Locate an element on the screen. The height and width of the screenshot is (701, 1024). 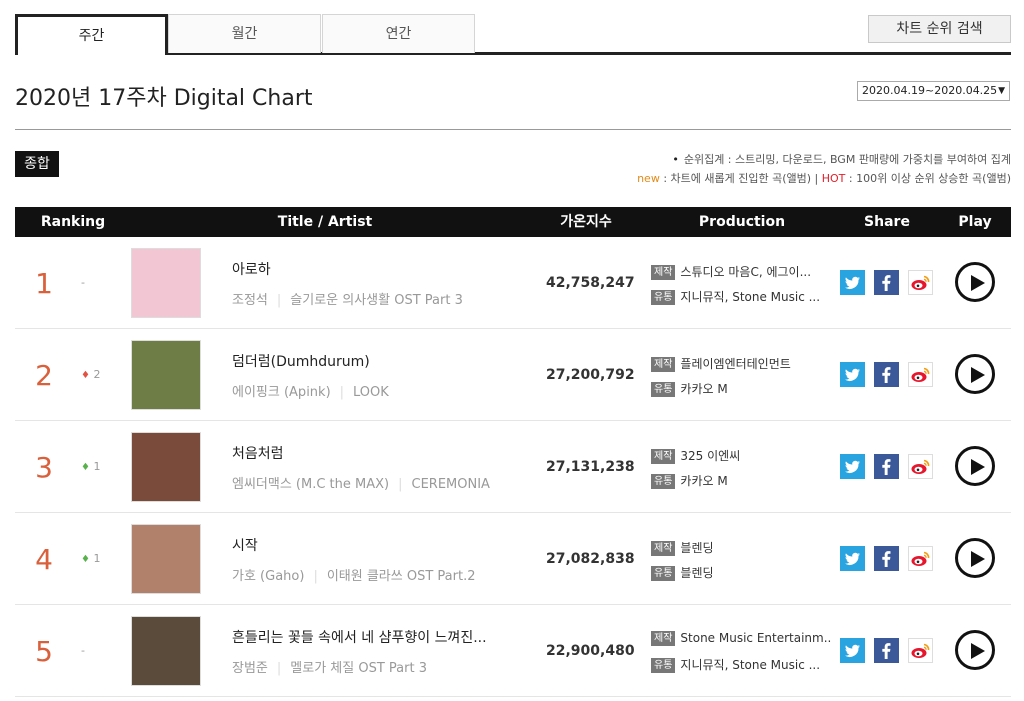
album-name: 이태원 클라쓰 OST Part.2 is located at coordinates (401, 576).